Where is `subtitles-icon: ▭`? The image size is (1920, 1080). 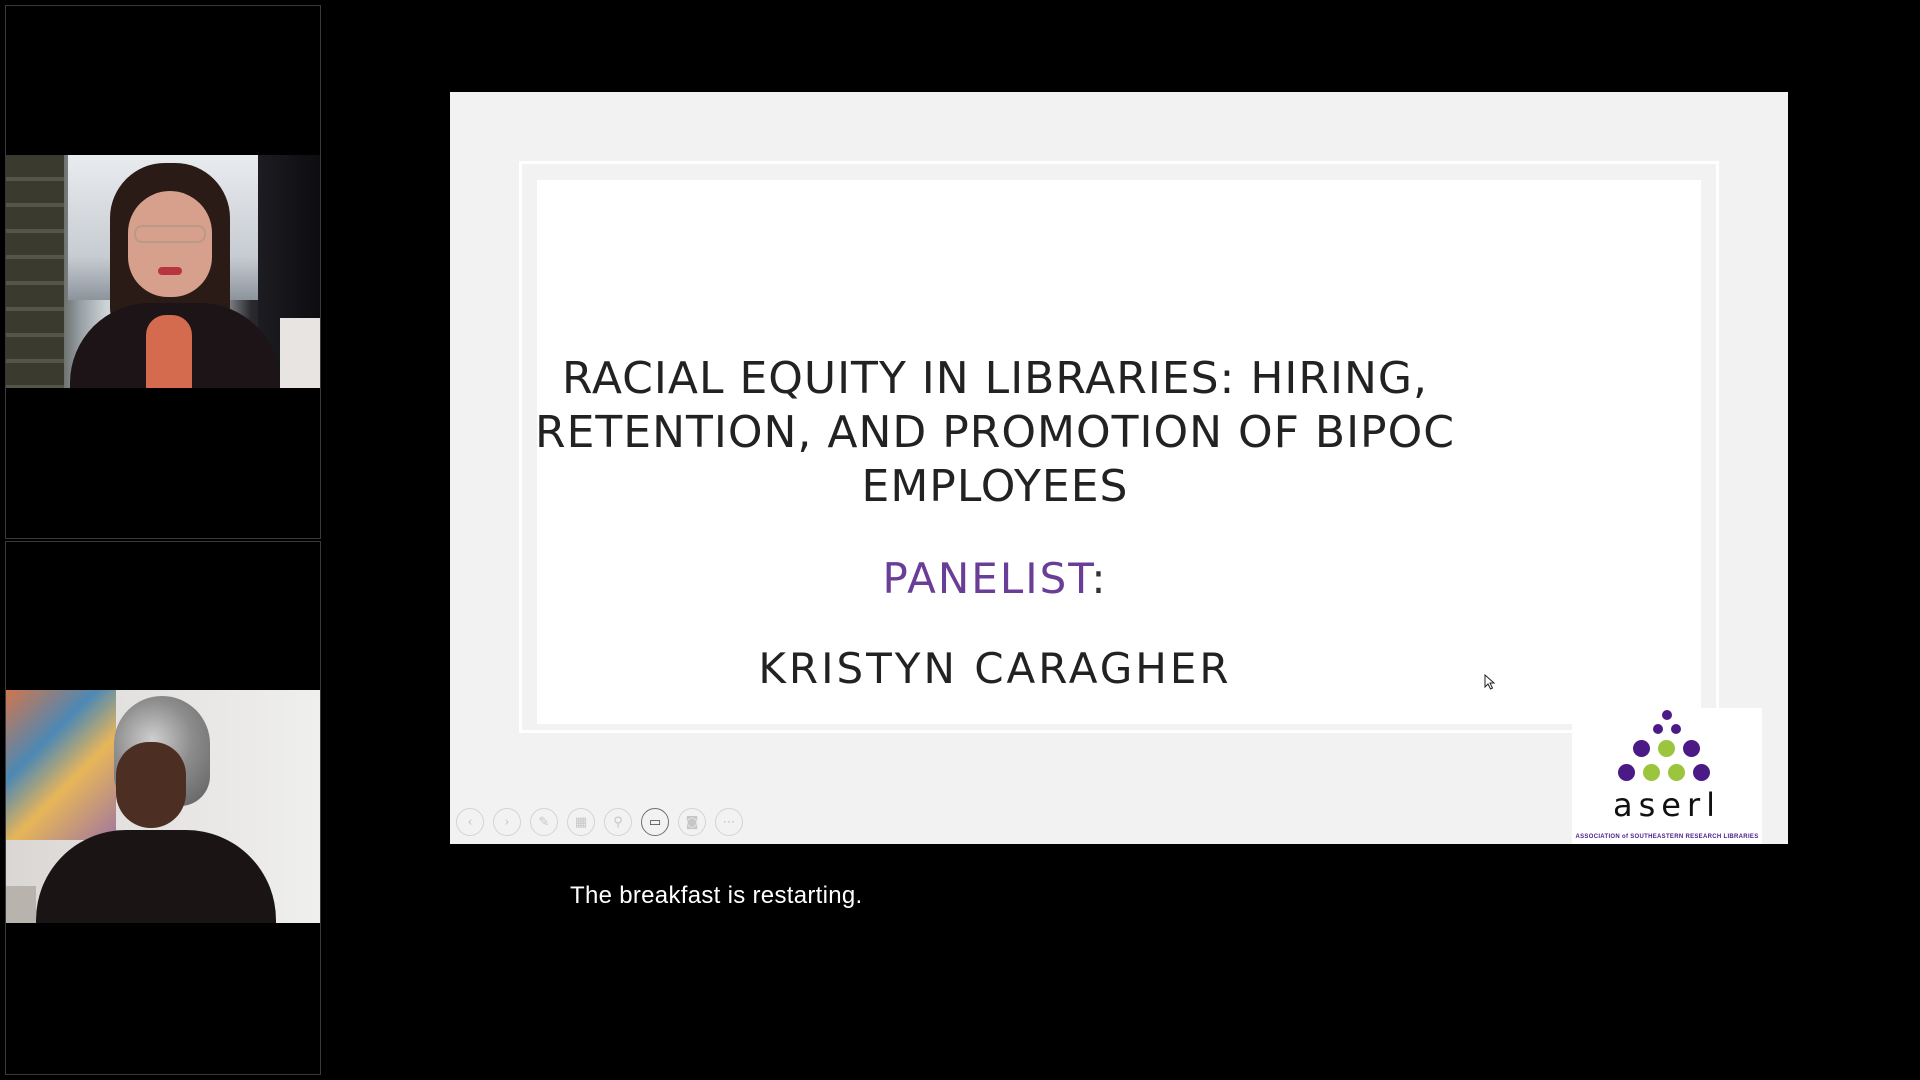 subtitles-icon: ▭ is located at coordinates (655, 822).